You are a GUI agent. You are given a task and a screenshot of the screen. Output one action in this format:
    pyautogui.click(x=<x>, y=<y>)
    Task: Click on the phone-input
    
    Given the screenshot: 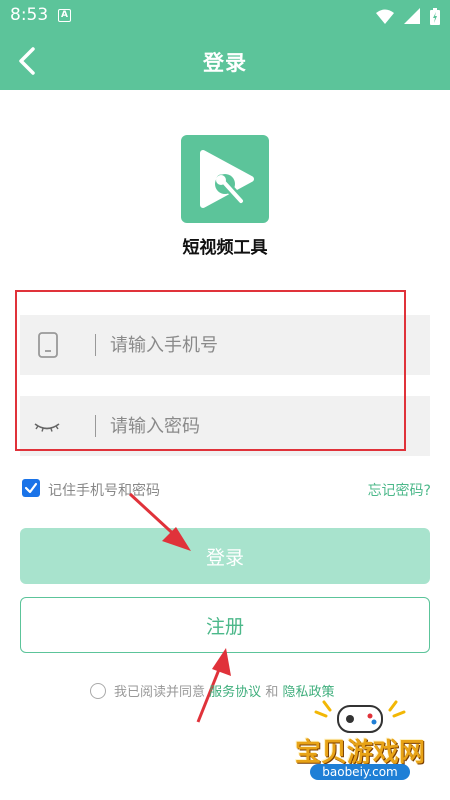 What is the action you would take?
    pyautogui.click(x=260, y=345)
    